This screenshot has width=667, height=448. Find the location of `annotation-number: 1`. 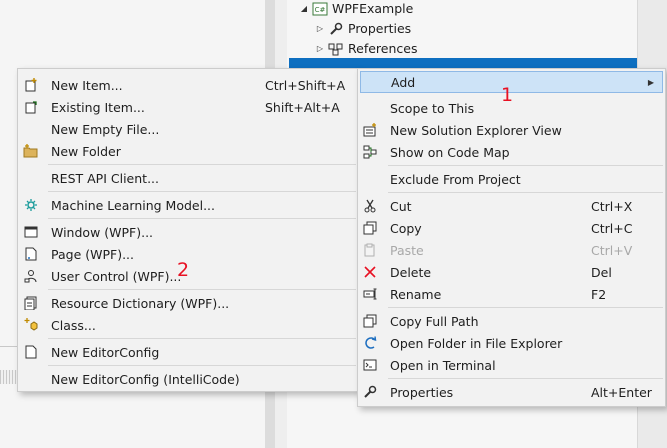

annotation-number: 1 is located at coordinates (507, 95).